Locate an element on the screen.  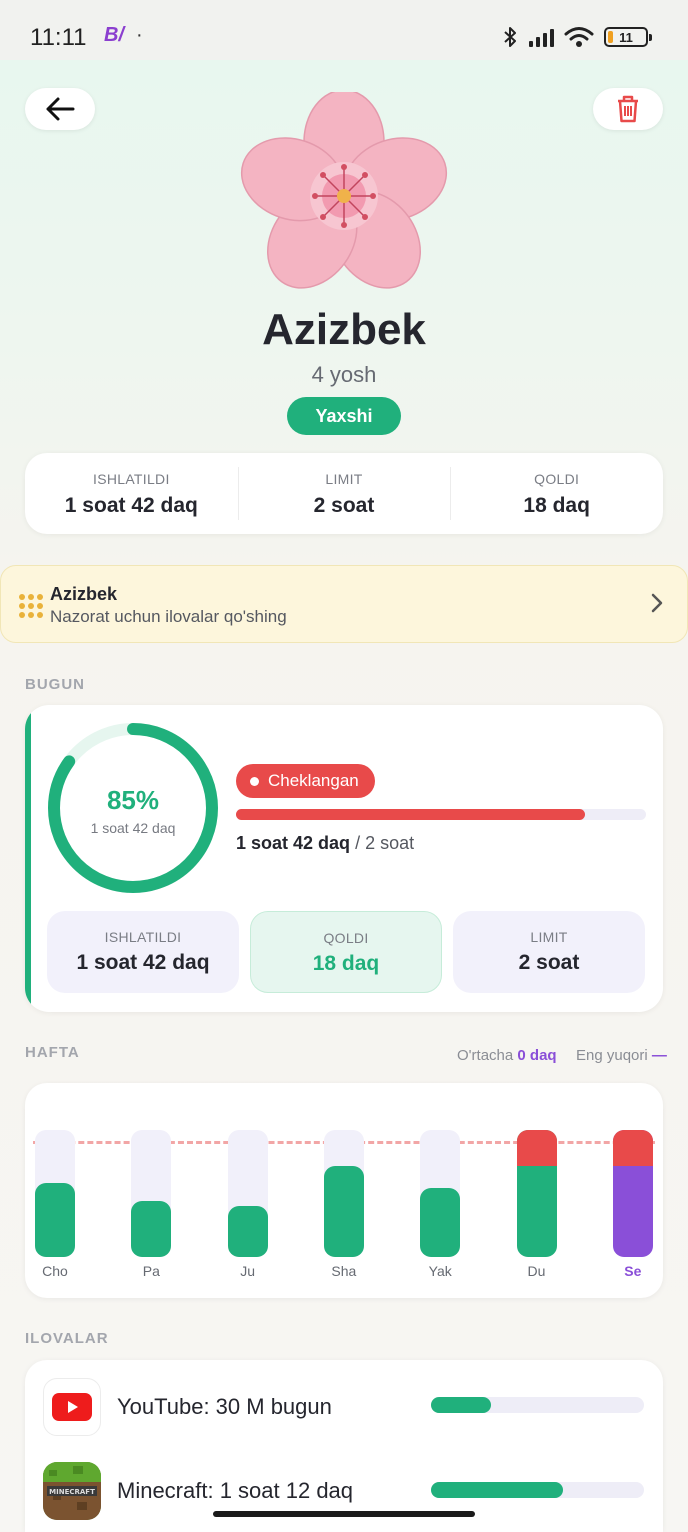
week-average: O'rtacha 0 daq is located at coordinates (507, 1055).